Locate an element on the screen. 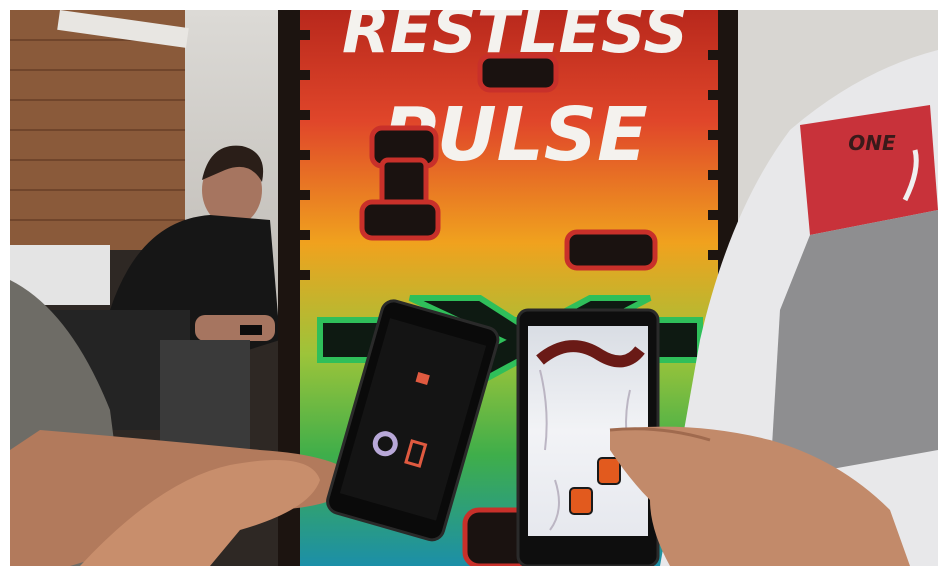  jacket-logo: ONE is located at coordinates (872, 143).